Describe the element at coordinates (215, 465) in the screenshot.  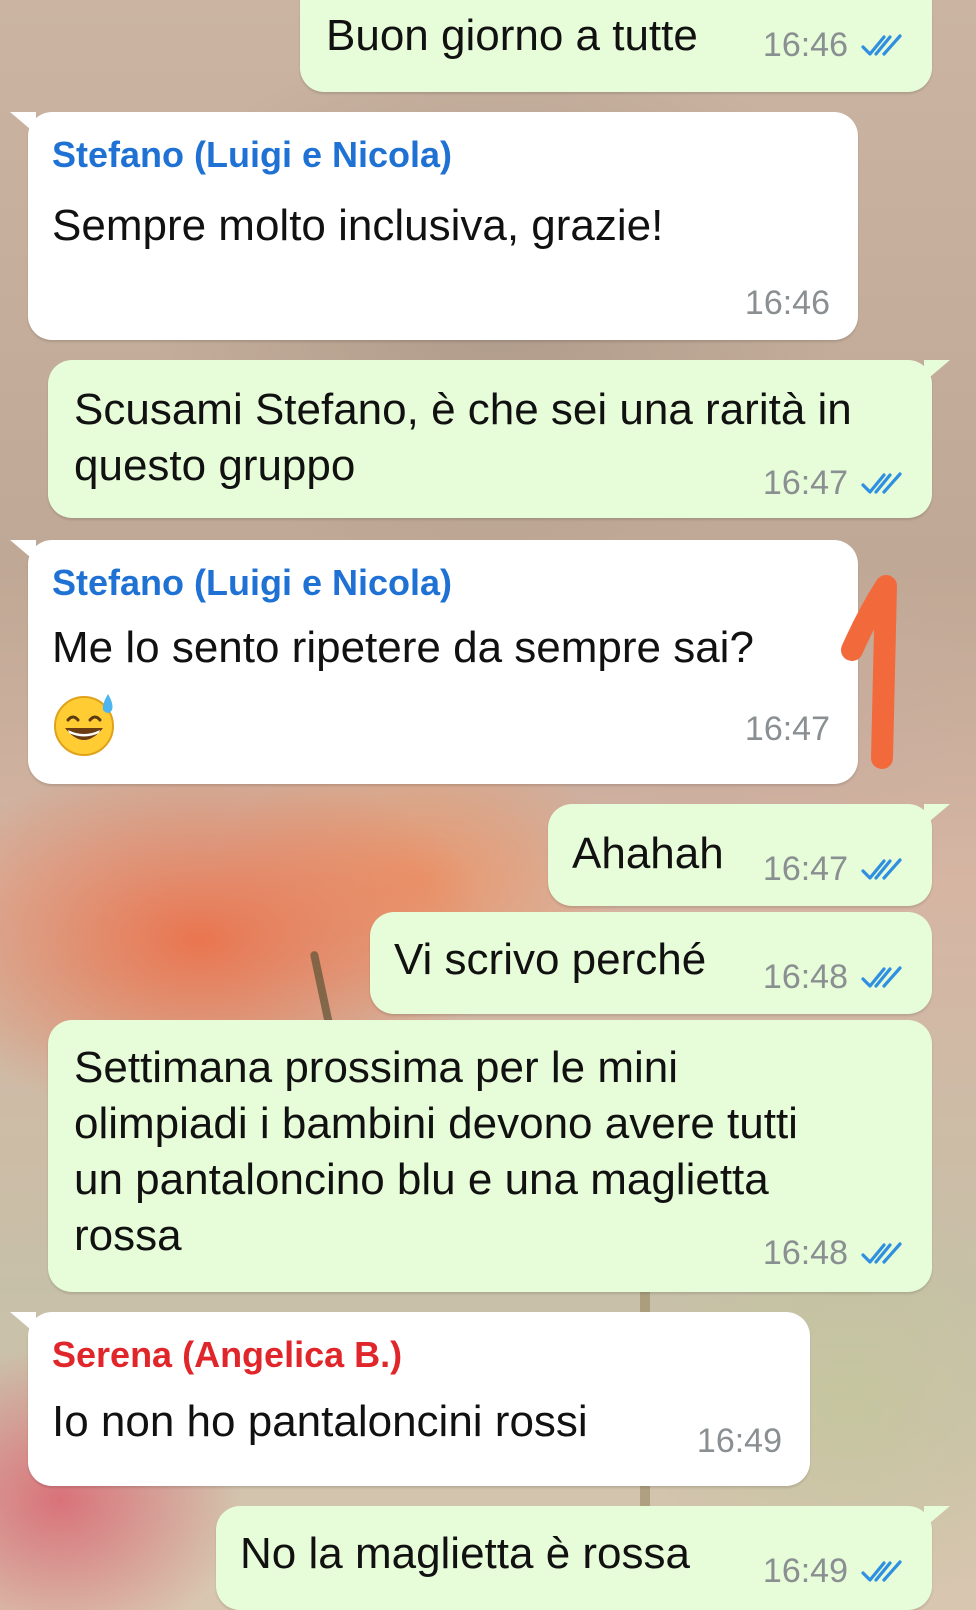
I see `message-text-line: questo gruppo` at that location.